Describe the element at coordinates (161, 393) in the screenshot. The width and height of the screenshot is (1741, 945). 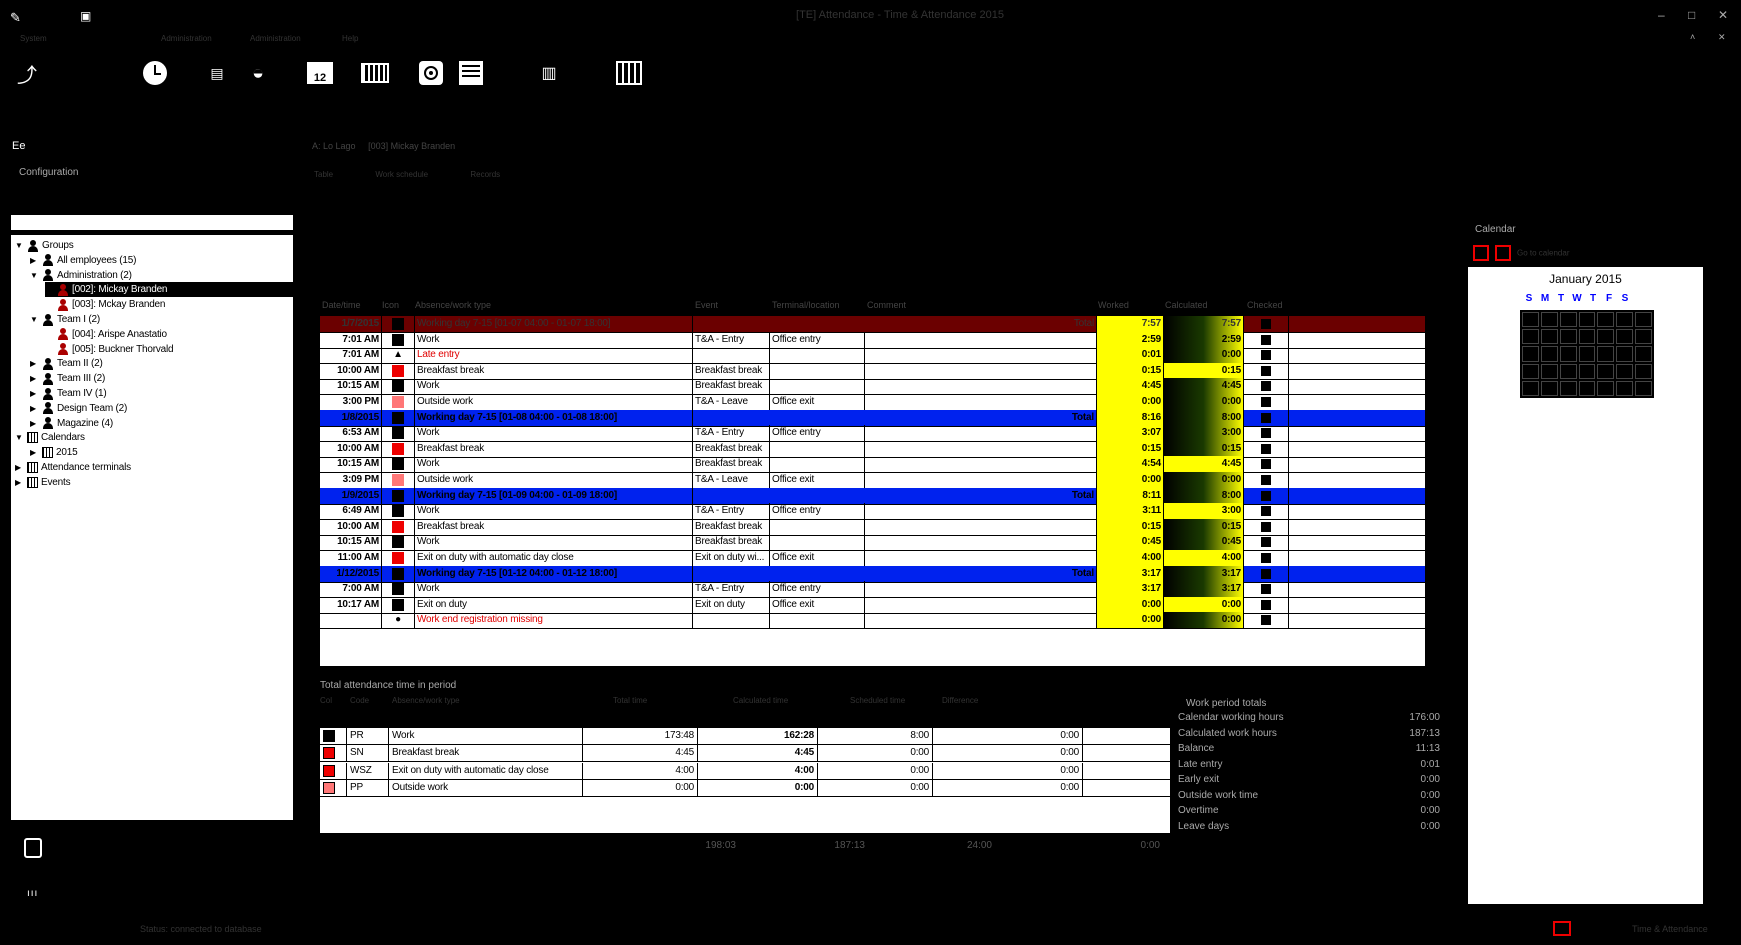
I see `tree-item: ▶ Team IV (1)` at that location.